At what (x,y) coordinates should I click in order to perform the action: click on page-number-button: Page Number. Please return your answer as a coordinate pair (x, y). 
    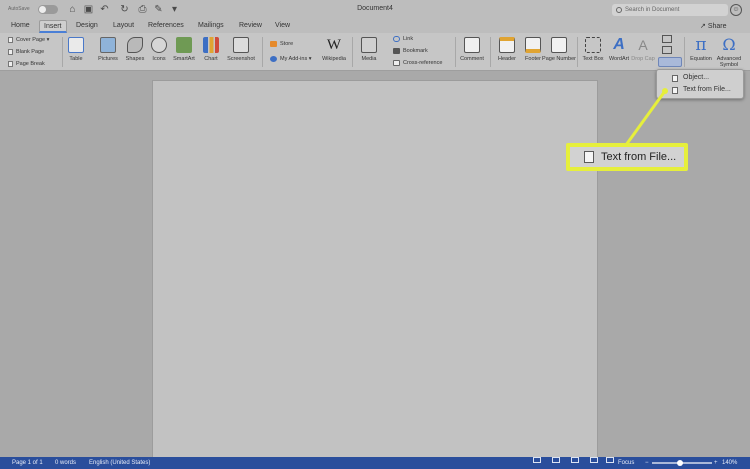
    Looking at the image, I should click on (559, 52).